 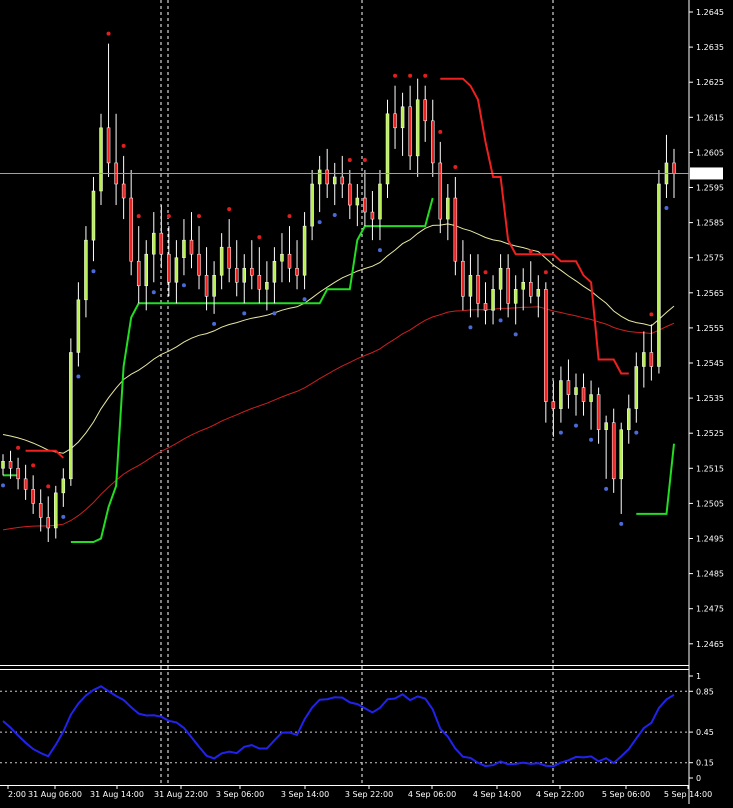 I want to click on y-tick-label: 1.2525, so click(x=710, y=433).